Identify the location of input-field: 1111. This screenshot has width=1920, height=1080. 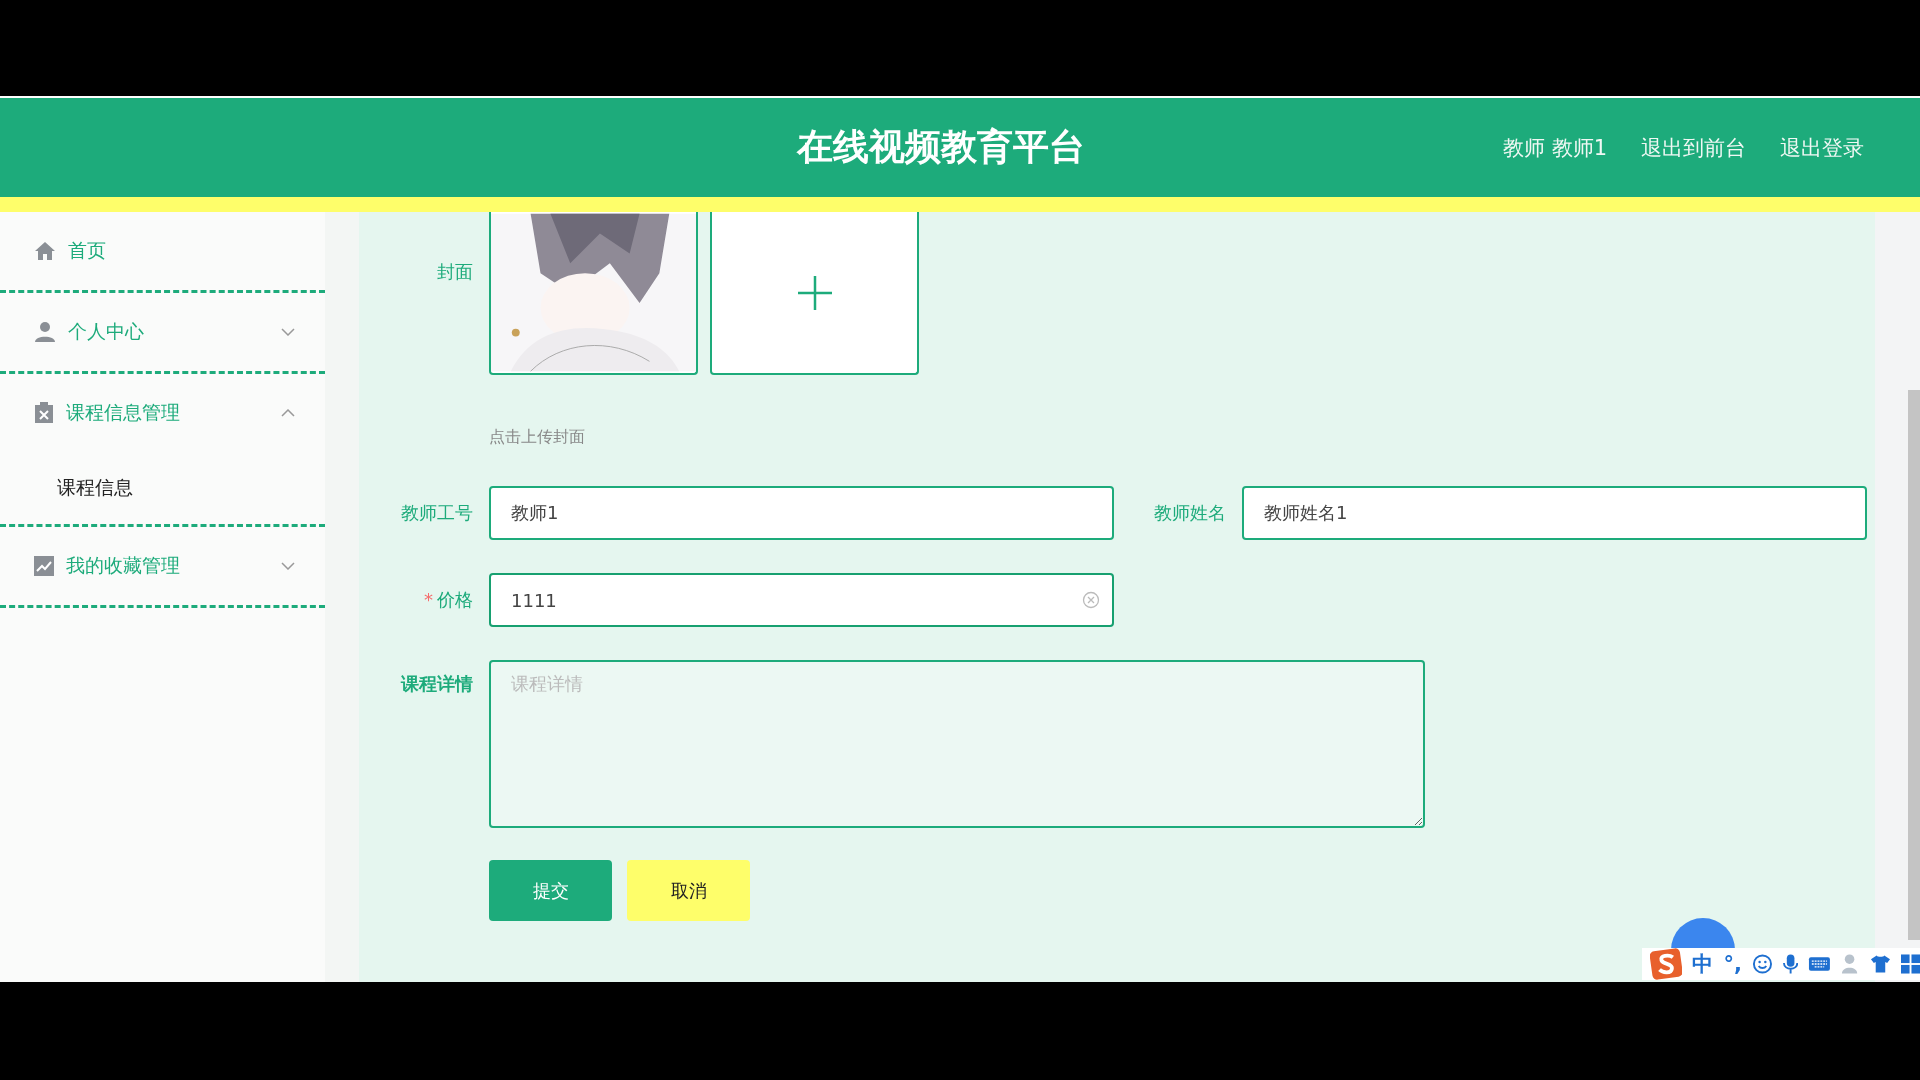
(801, 600).